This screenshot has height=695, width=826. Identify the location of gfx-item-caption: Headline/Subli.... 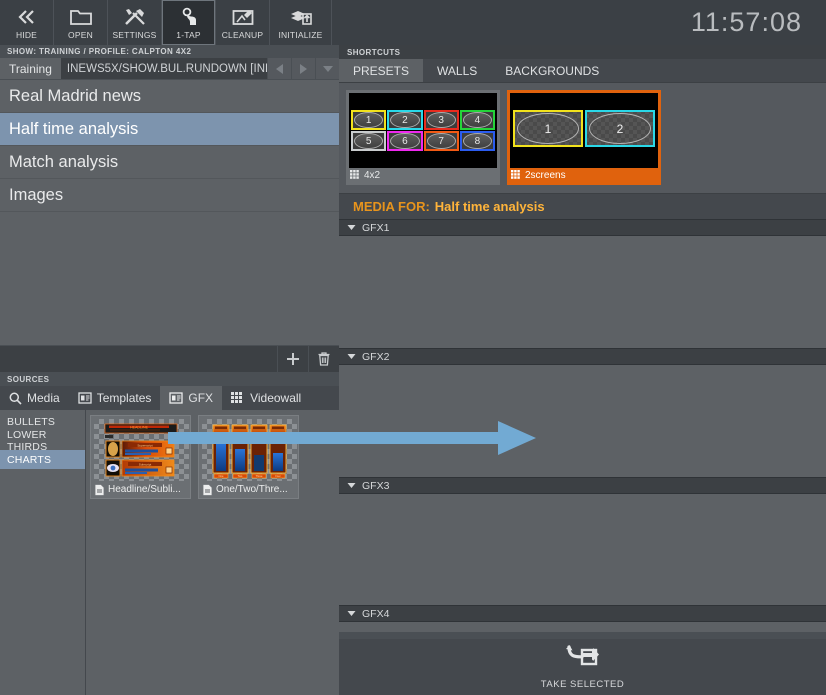
(140, 489).